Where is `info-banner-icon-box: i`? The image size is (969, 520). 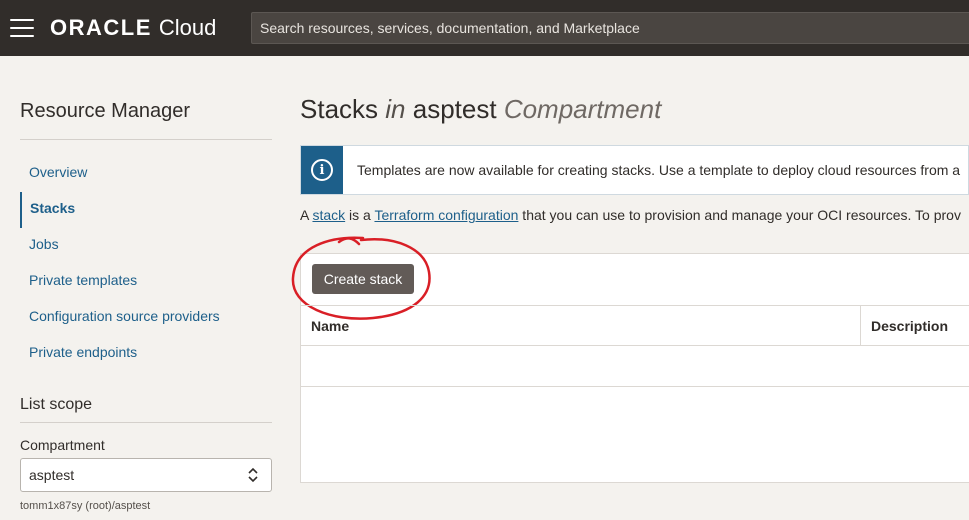 info-banner-icon-box: i is located at coordinates (322, 170).